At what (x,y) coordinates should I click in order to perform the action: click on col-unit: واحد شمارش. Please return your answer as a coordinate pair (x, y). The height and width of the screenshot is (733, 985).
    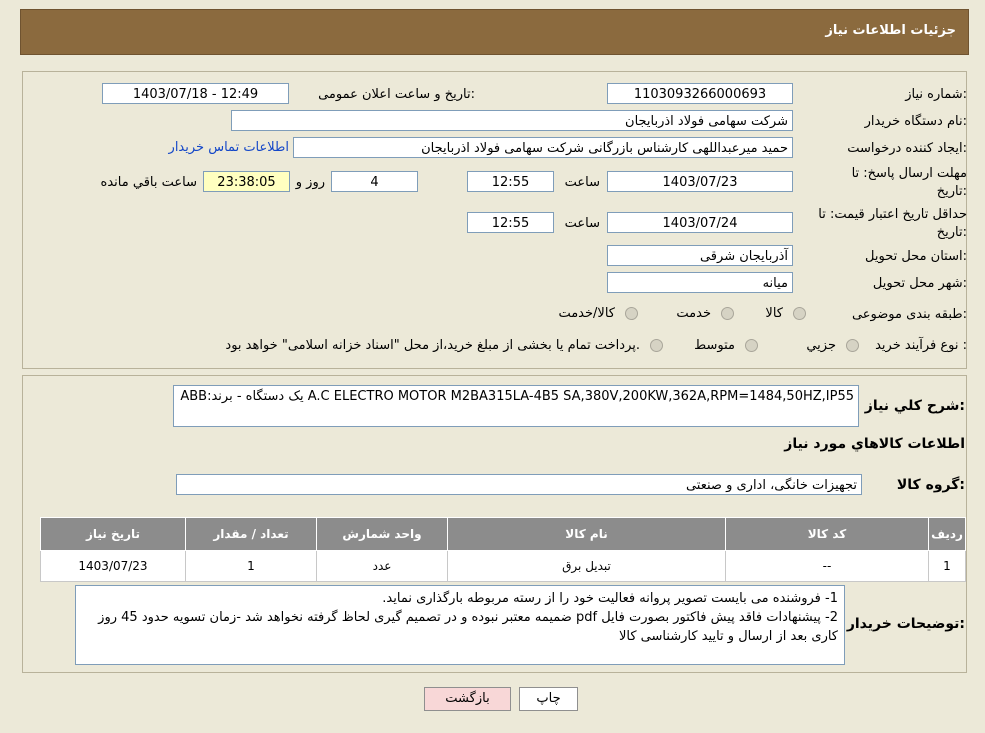
    Looking at the image, I should click on (382, 534).